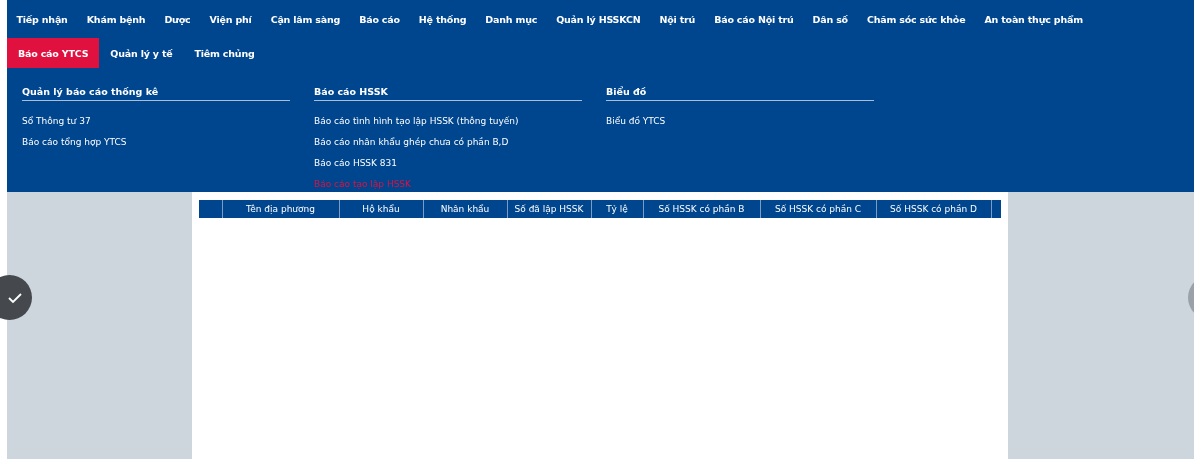  What do you see at coordinates (916, 19) in the screenshot?
I see `menu-tab: Chăm sóc sức khỏe` at bounding box center [916, 19].